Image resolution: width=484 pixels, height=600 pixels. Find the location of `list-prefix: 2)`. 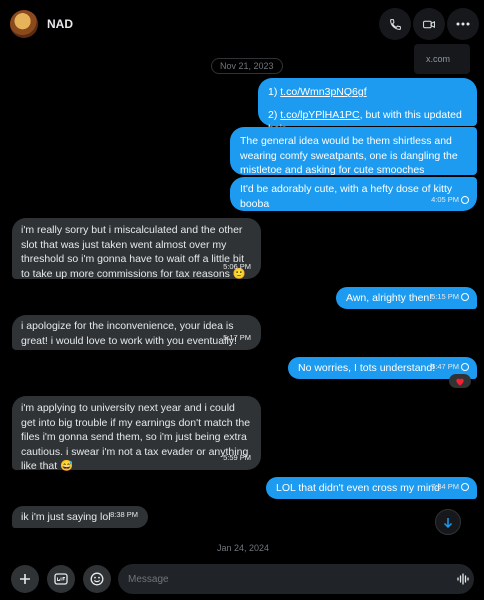

list-prefix: 2) is located at coordinates (274, 114).